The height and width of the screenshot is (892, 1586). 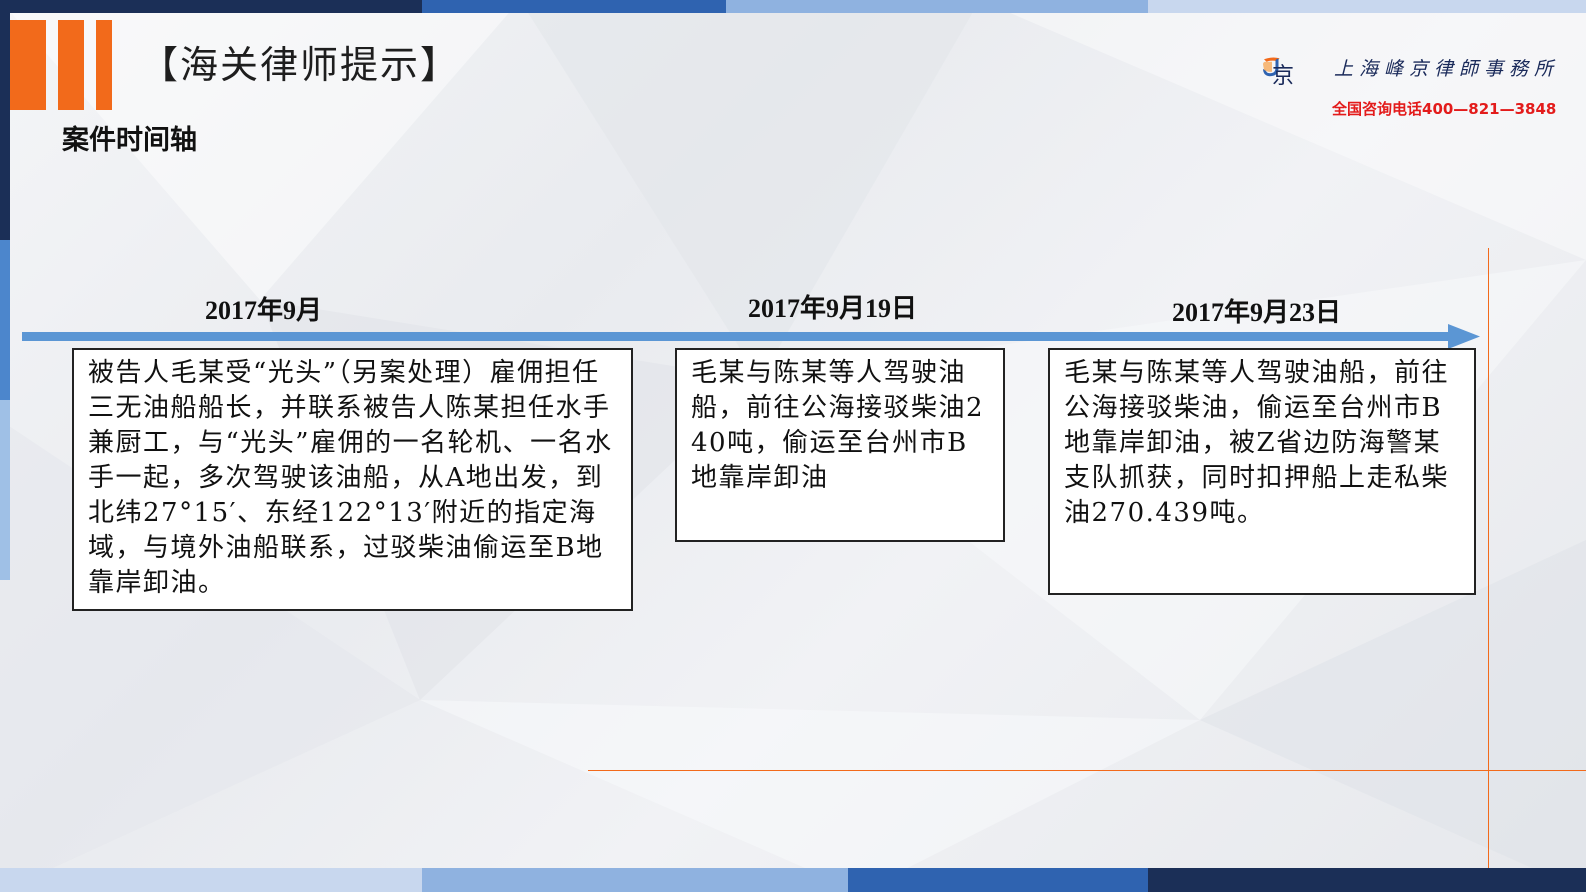 I want to click on event-card-2: 毛某与陈某等人驾驶油船，前往公海接驳柴油240吨，偷运至台州市B地靠岸卸油, so click(x=840, y=445).